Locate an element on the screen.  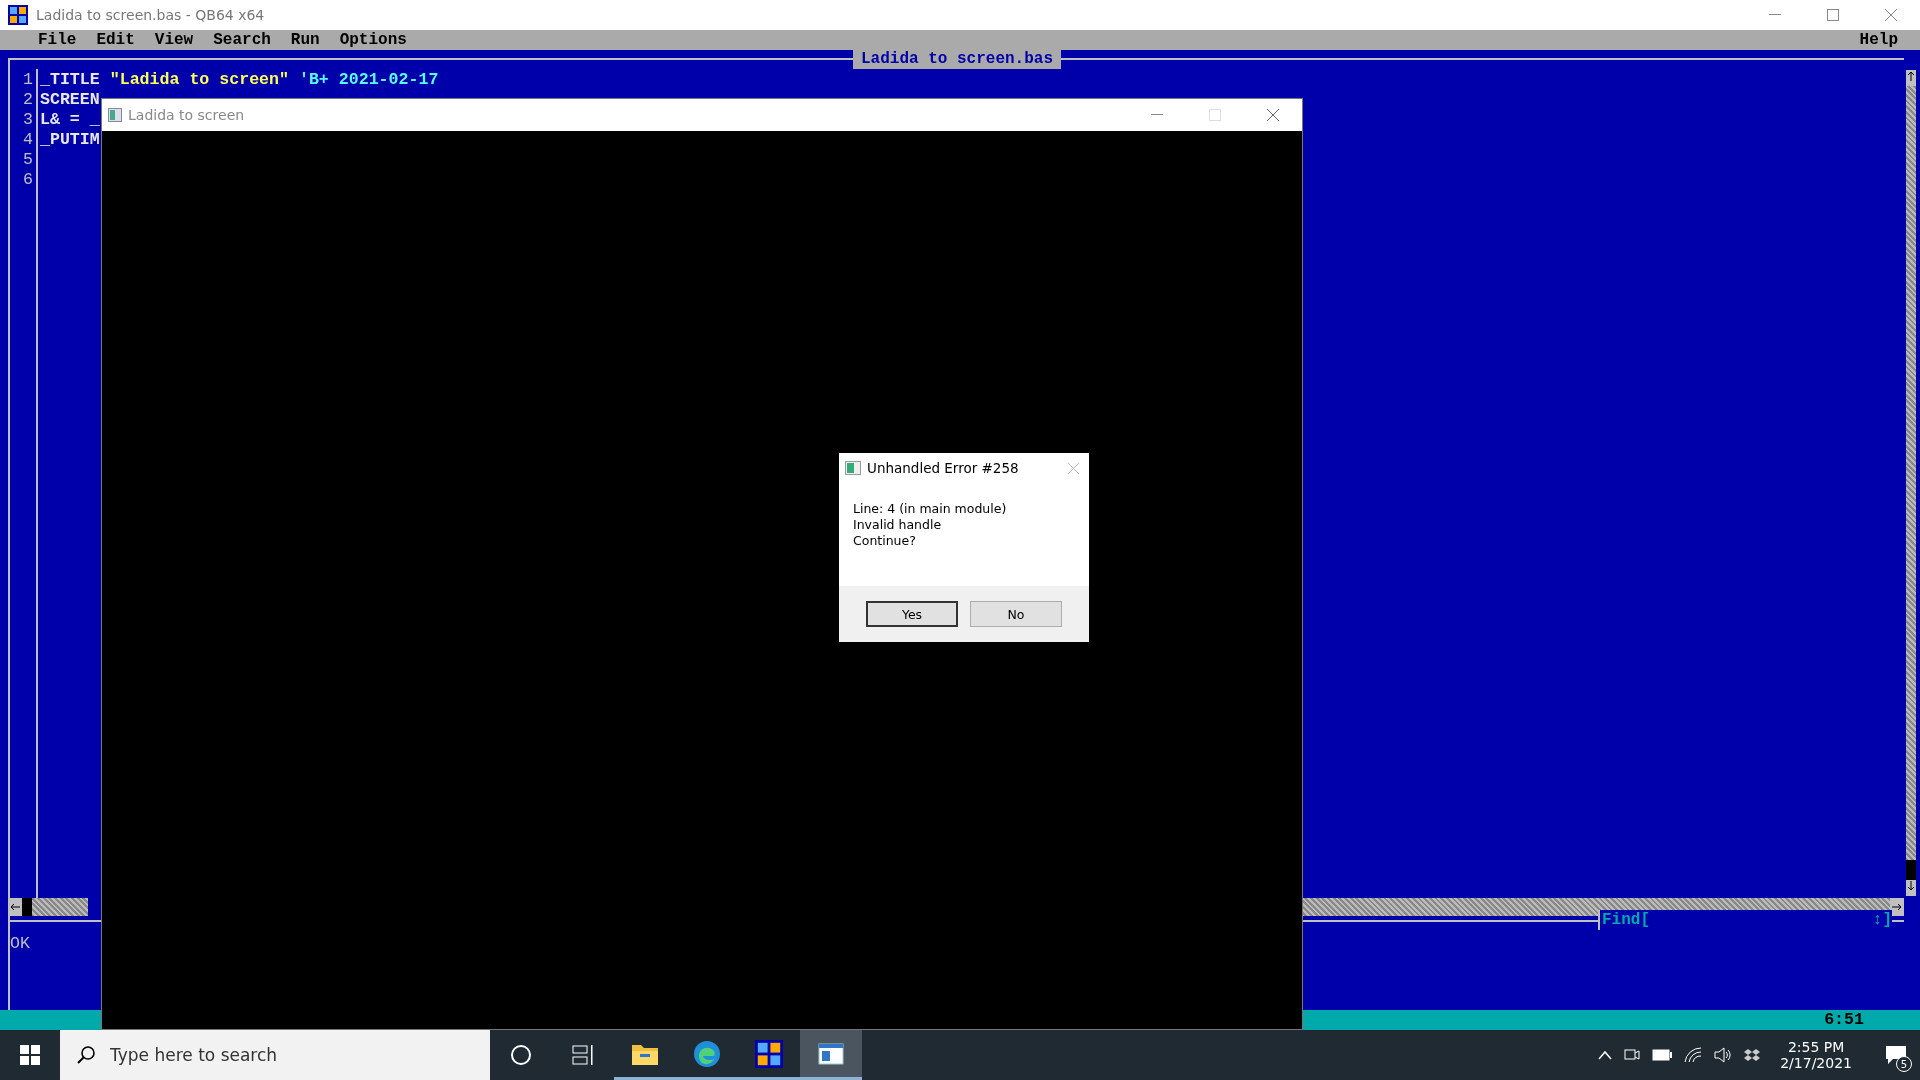
arrow-left-icon is located at coordinates (15, 907).